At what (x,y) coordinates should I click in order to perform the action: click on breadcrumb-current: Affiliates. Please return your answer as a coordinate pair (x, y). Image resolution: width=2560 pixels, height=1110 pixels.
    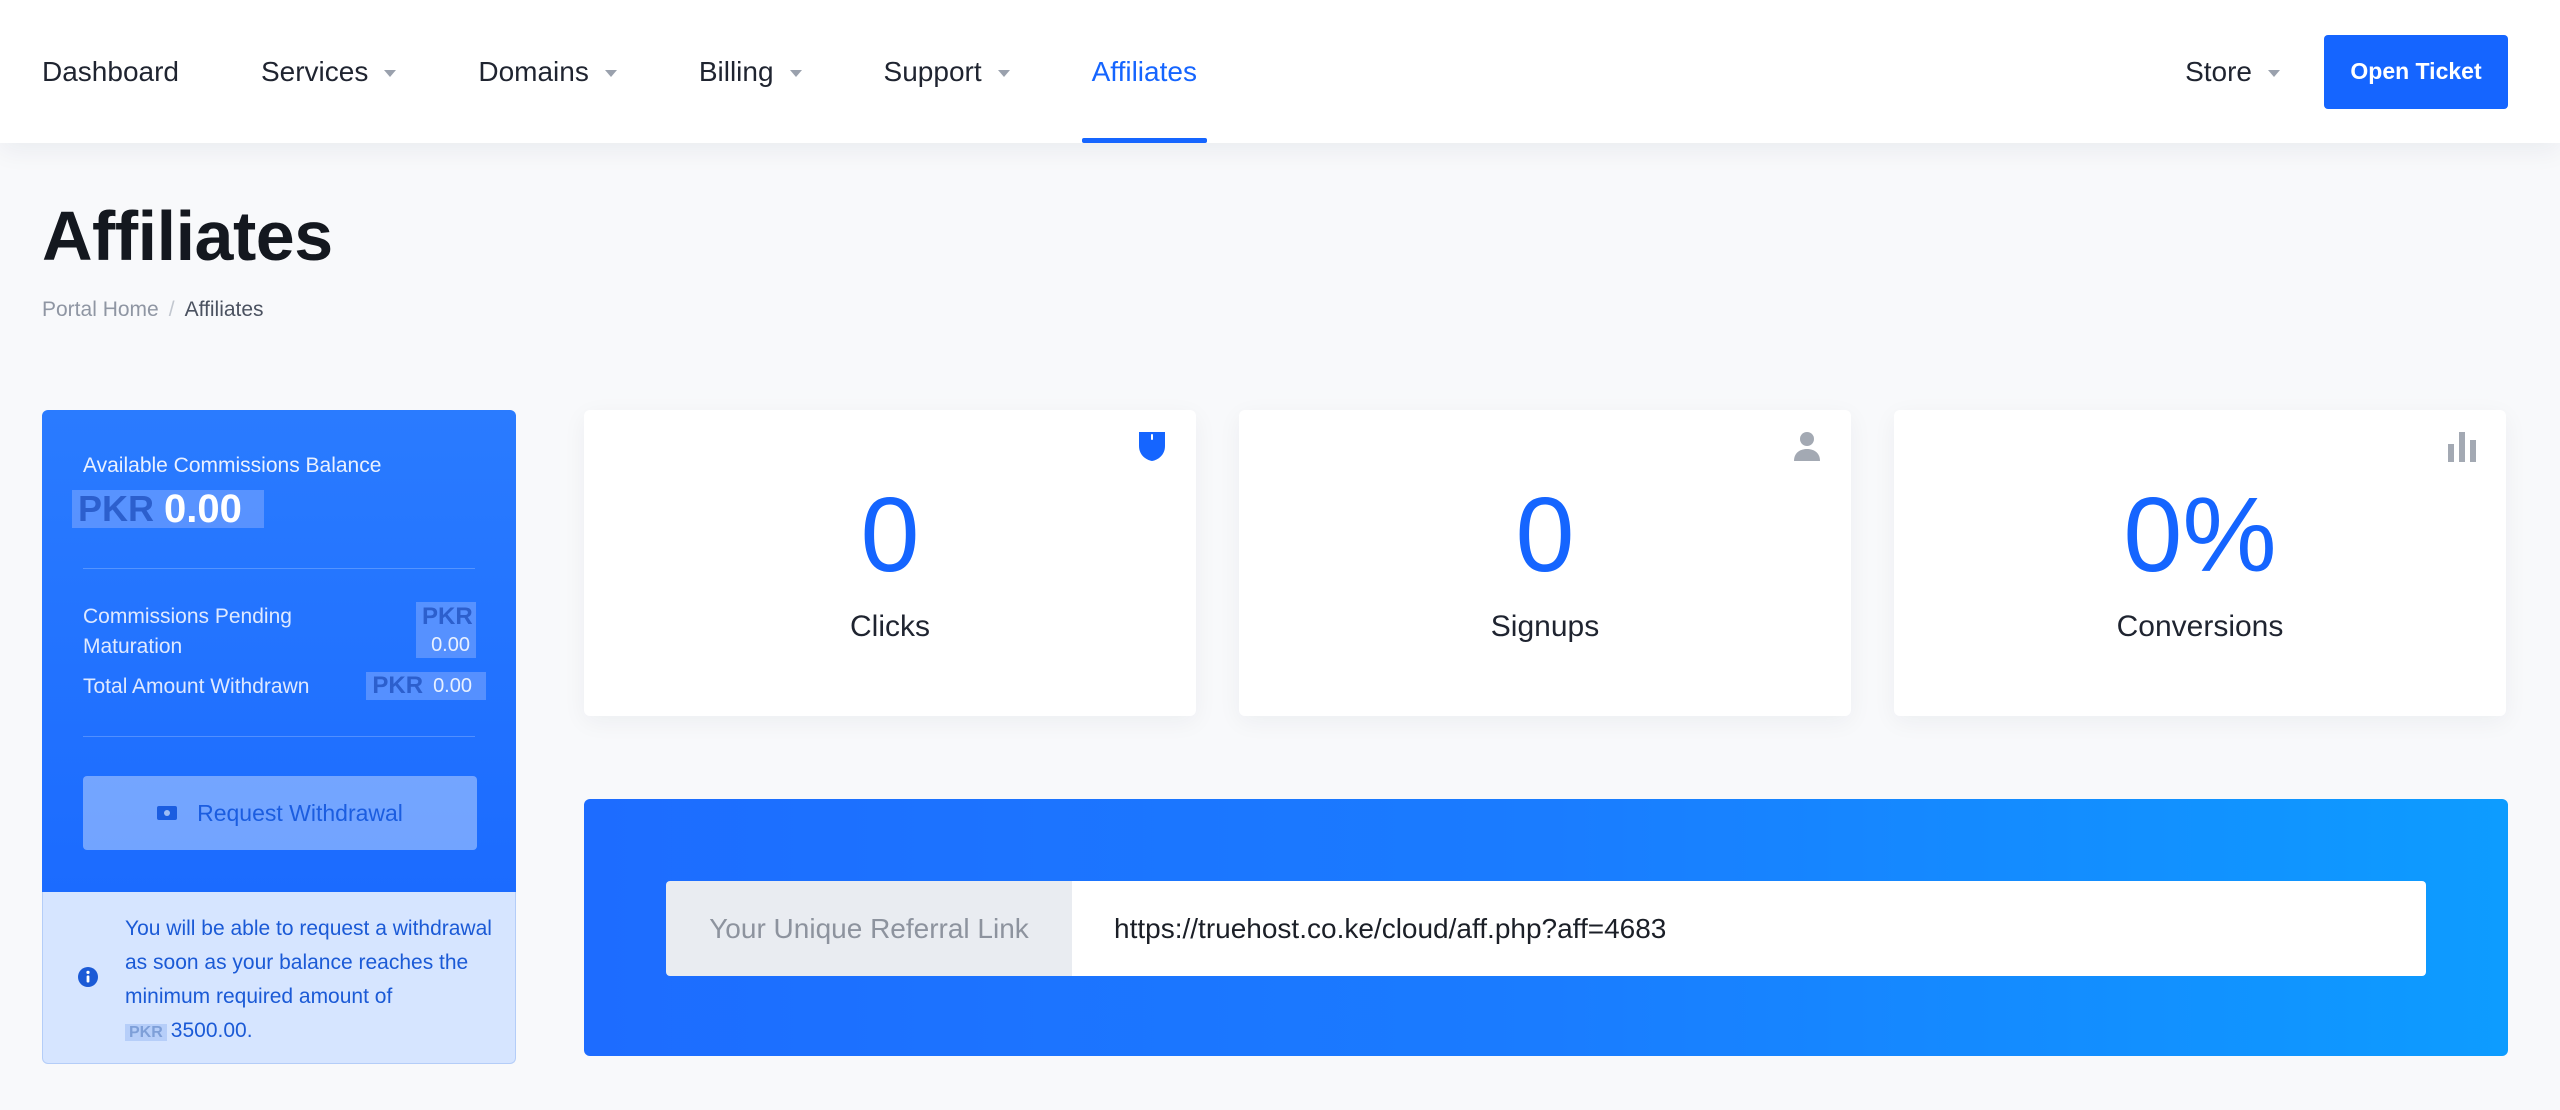
    Looking at the image, I should click on (224, 309).